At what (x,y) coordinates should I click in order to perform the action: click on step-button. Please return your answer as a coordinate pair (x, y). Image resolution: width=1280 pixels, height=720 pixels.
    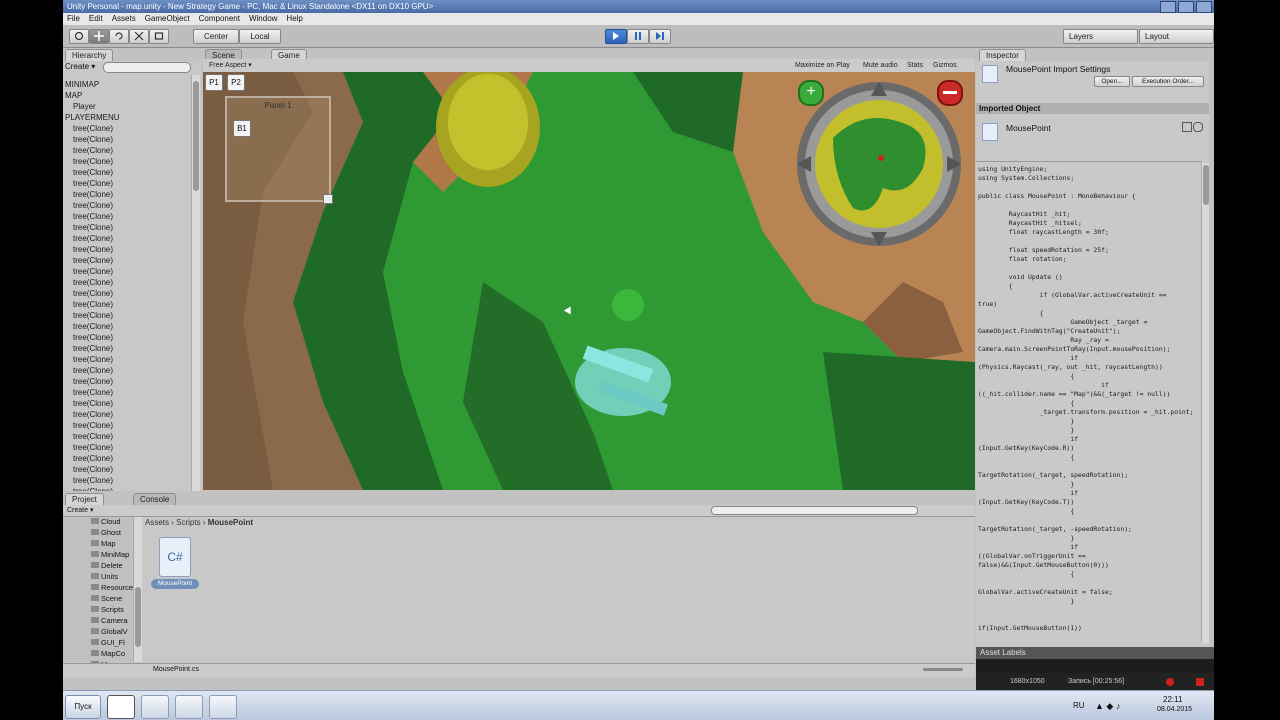
    Looking at the image, I should click on (660, 36).